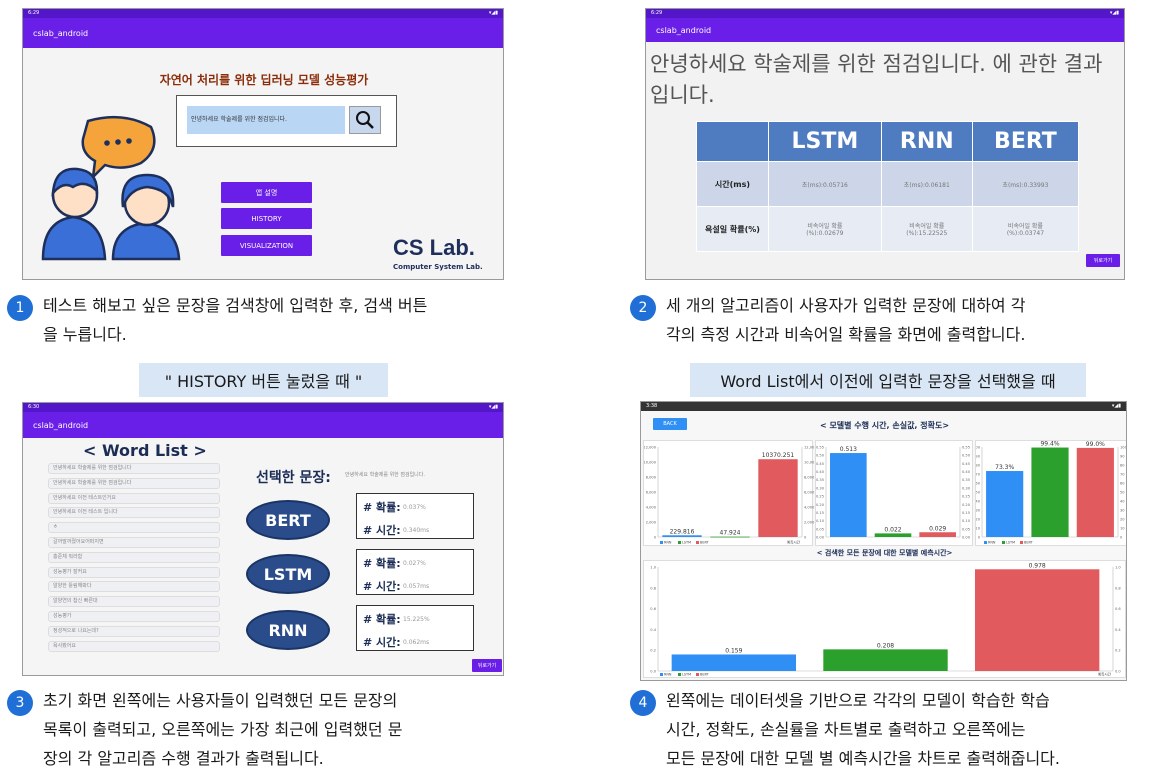  I want to click on axis-caption: 예측시간, so click(1105, 674).